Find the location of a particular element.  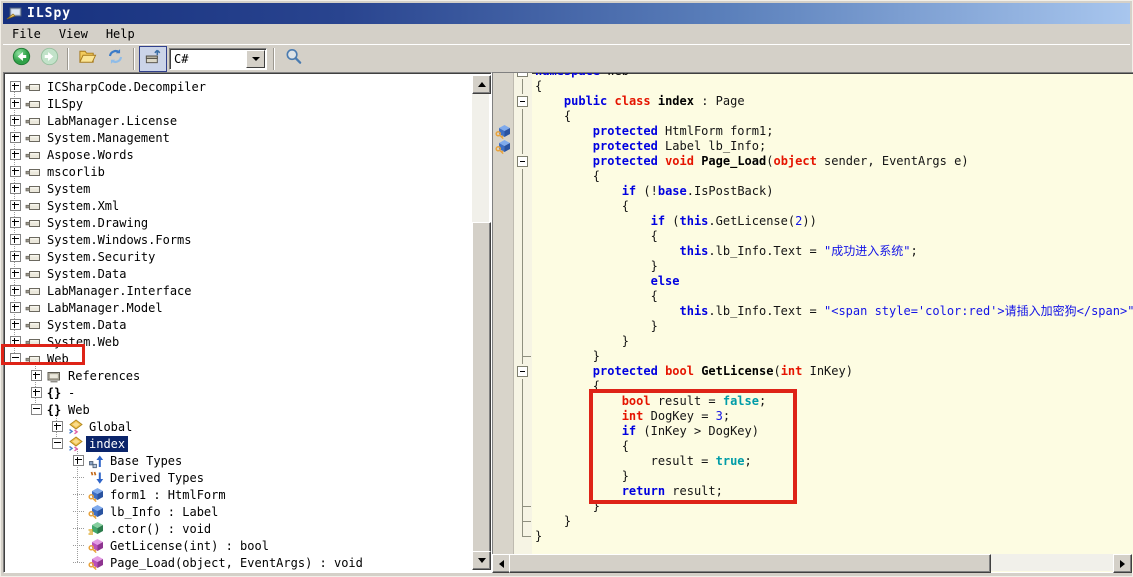

tree-item-index: index is located at coordinates (239, 443).